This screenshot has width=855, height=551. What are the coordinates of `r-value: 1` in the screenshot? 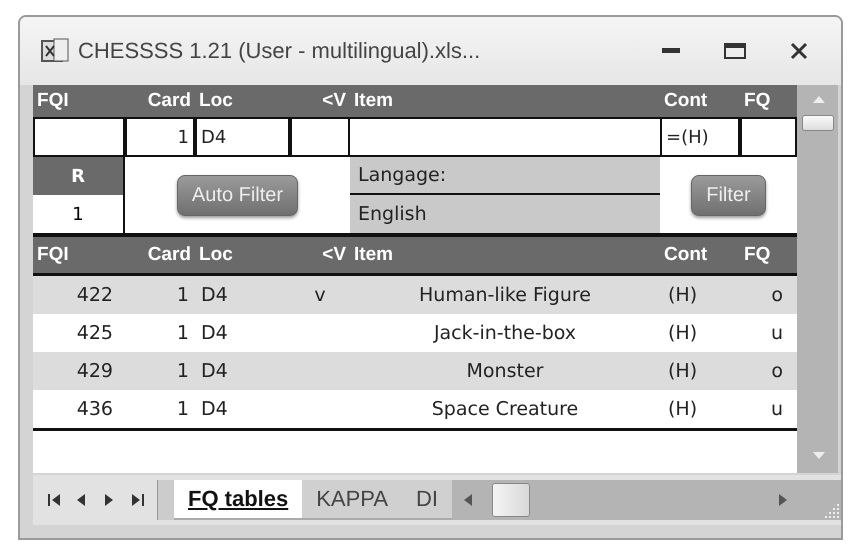 It's located at (78, 214).